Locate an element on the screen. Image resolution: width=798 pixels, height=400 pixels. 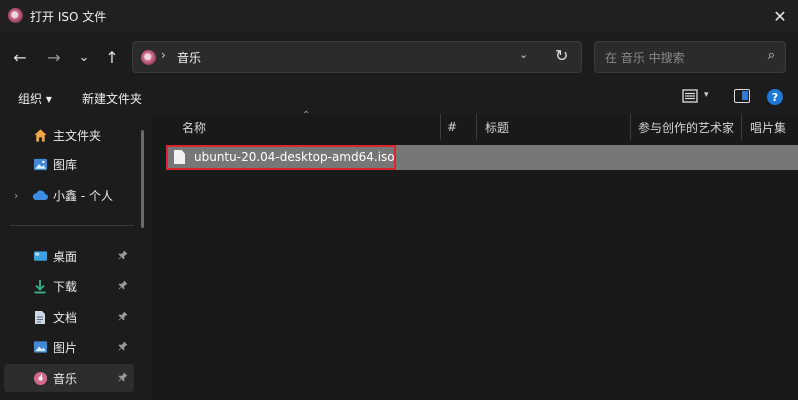
sidebar-item-onedrive: › 小鑫 - 个人 is located at coordinates (69, 195).